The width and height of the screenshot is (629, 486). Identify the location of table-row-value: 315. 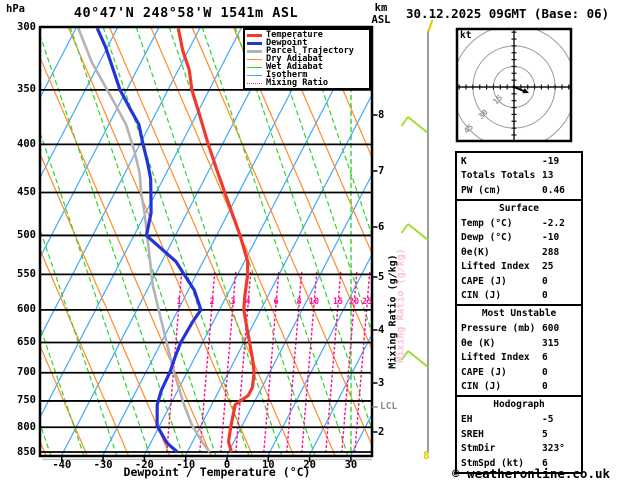
(551, 343).